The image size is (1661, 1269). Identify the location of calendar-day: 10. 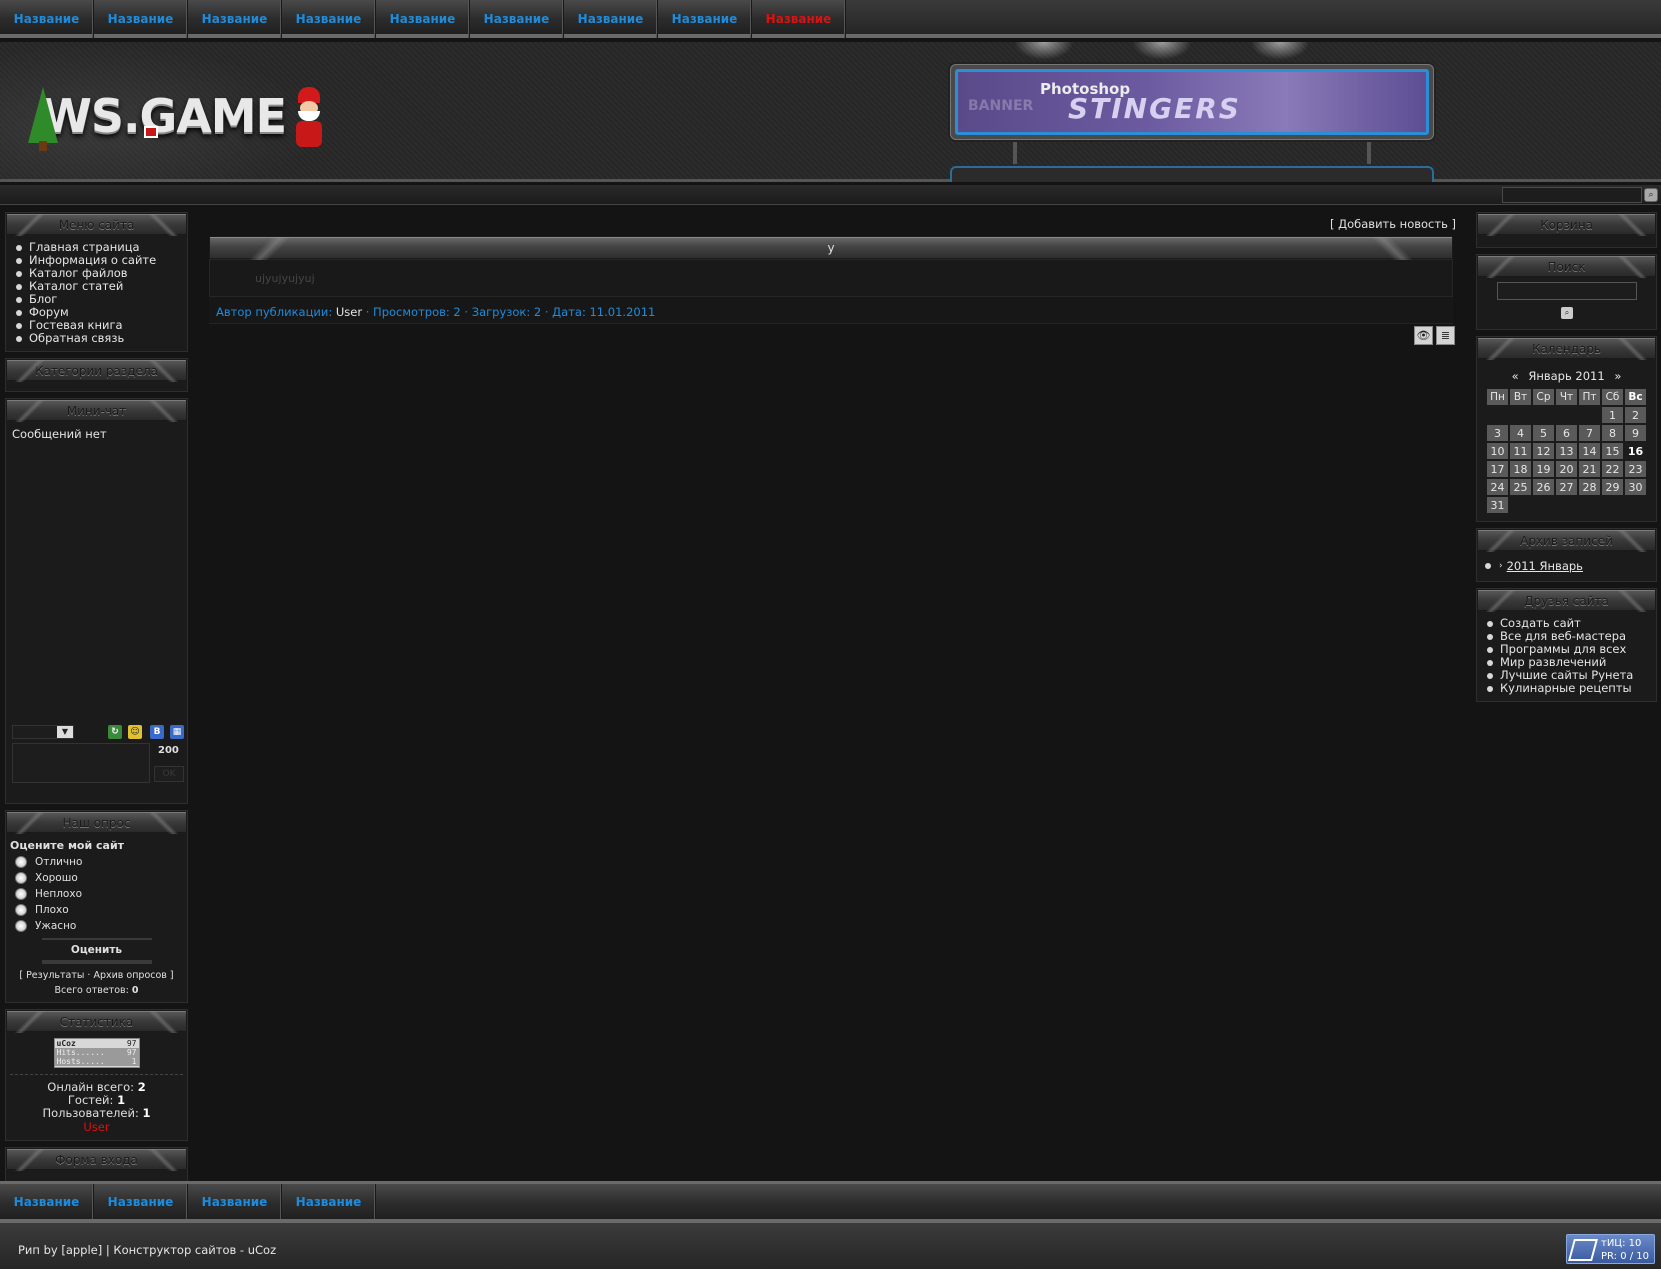
(1497, 451).